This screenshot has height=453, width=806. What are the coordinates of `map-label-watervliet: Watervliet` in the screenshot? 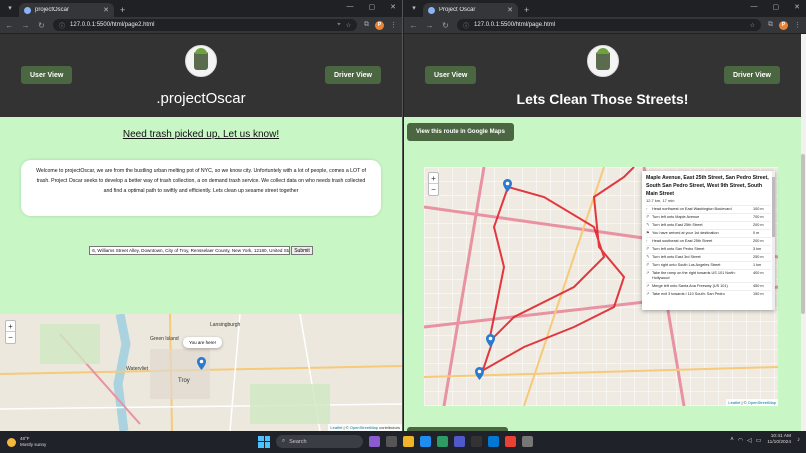 It's located at (137, 369).